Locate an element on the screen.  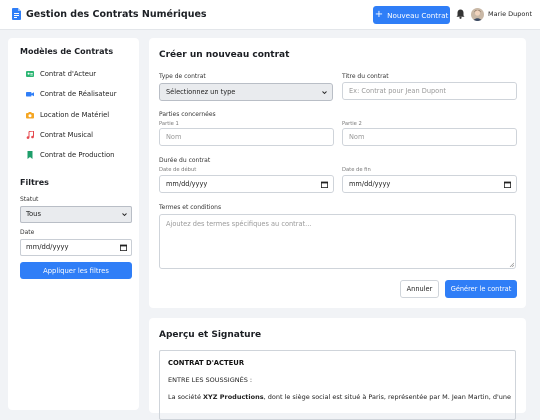
end-date-input: mm/dd/yyyy is located at coordinates (429, 184).